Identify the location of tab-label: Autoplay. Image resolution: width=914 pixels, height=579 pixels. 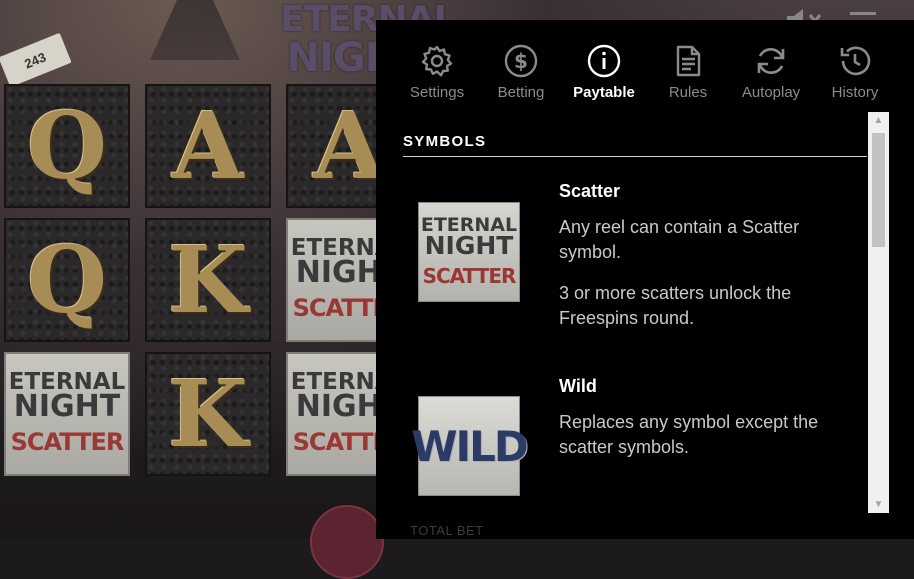
(771, 92).